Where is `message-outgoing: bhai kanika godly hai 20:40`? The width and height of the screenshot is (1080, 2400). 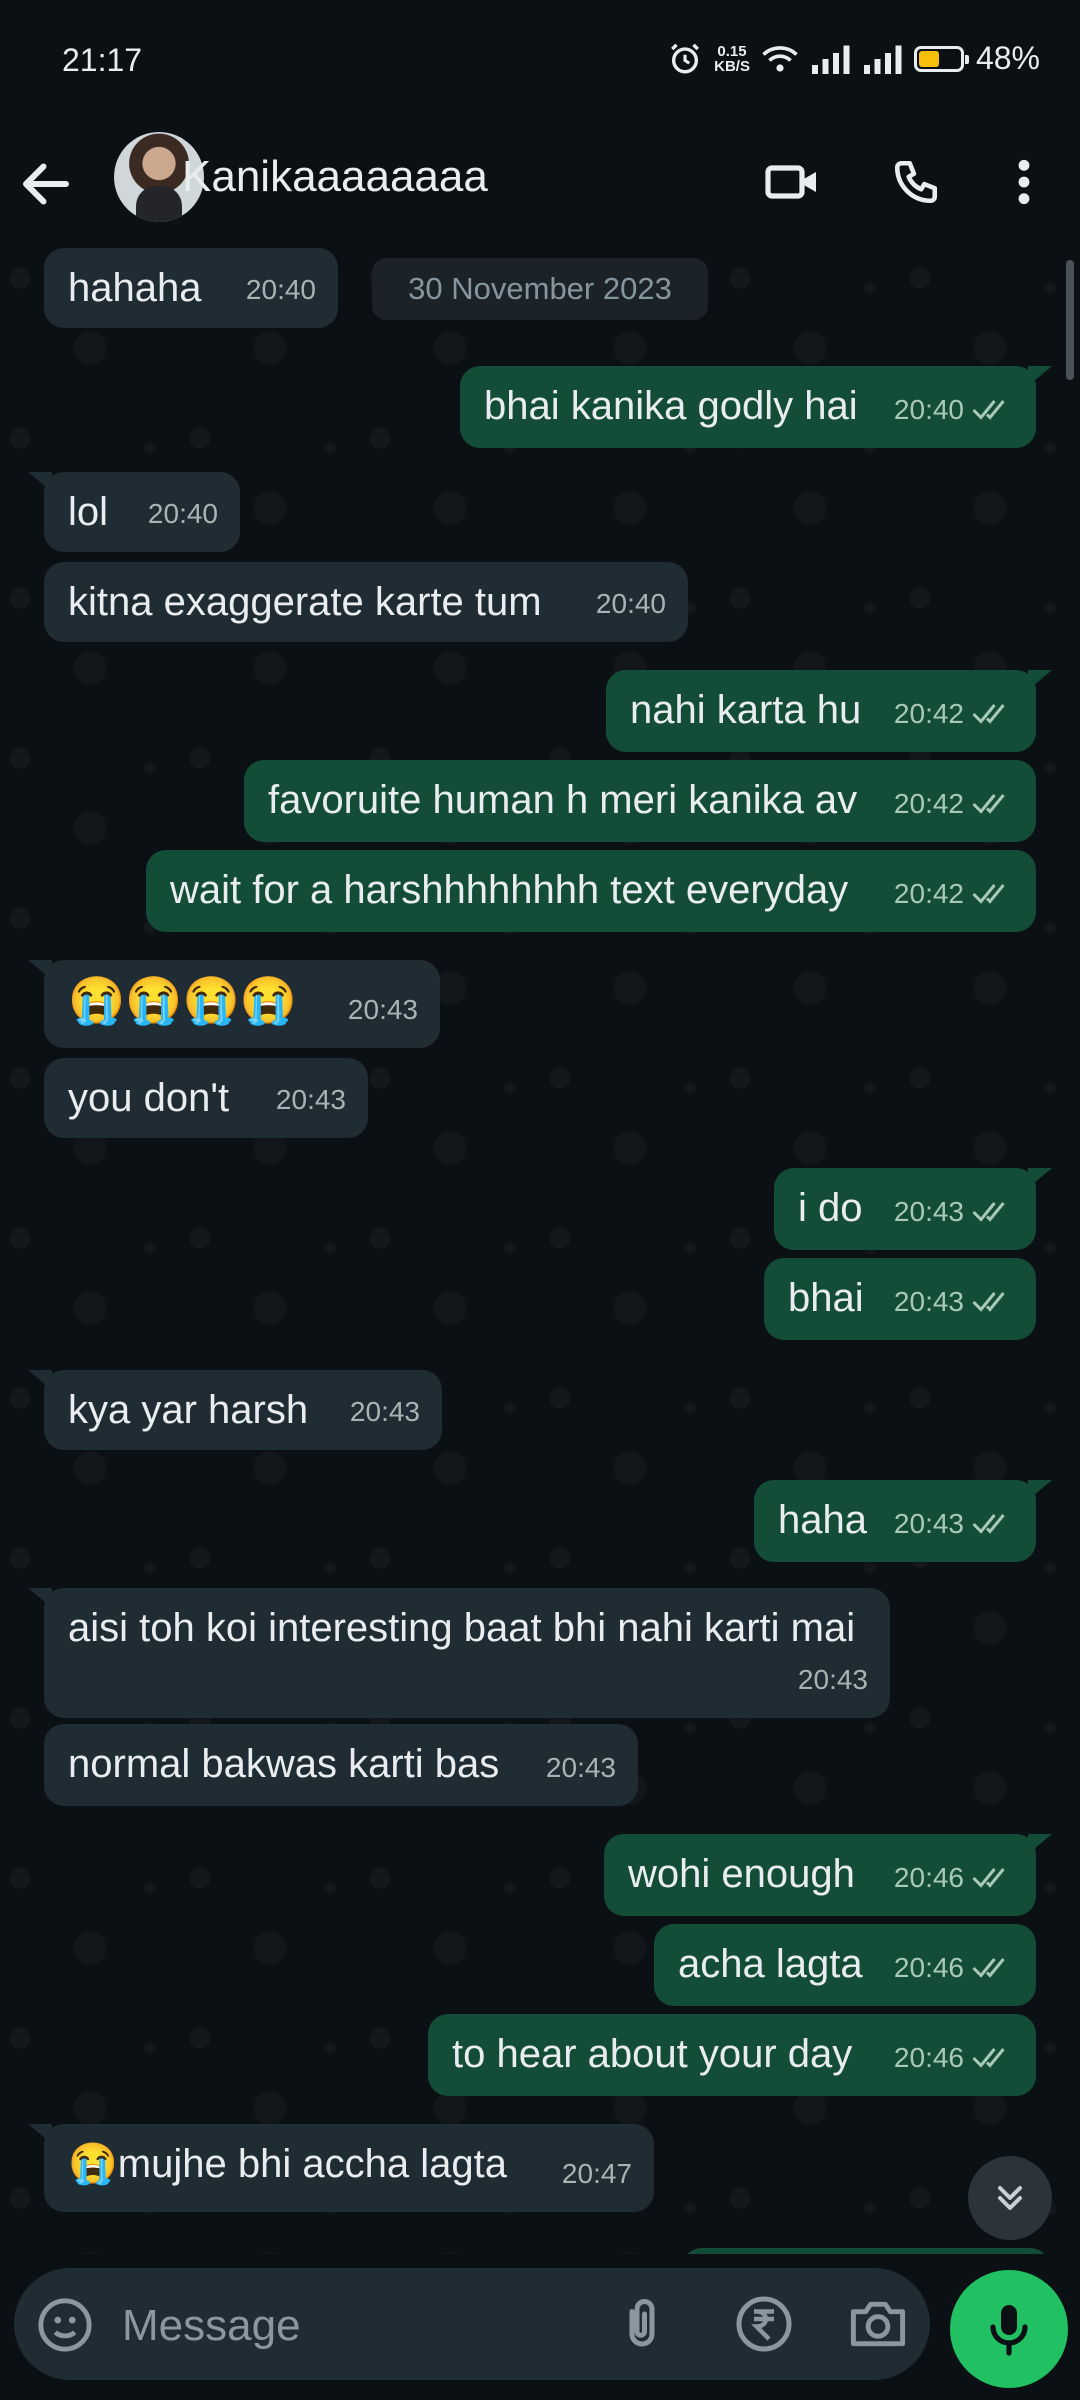 message-outgoing: bhai kanika godly hai 20:40 is located at coordinates (756, 407).